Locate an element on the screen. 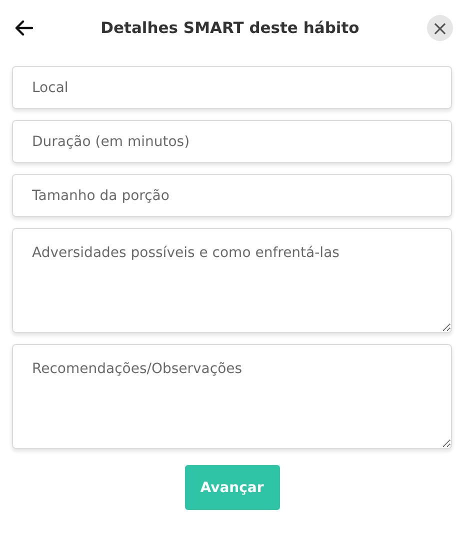  input-field: Tamanho da porção is located at coordinates (232, 195).